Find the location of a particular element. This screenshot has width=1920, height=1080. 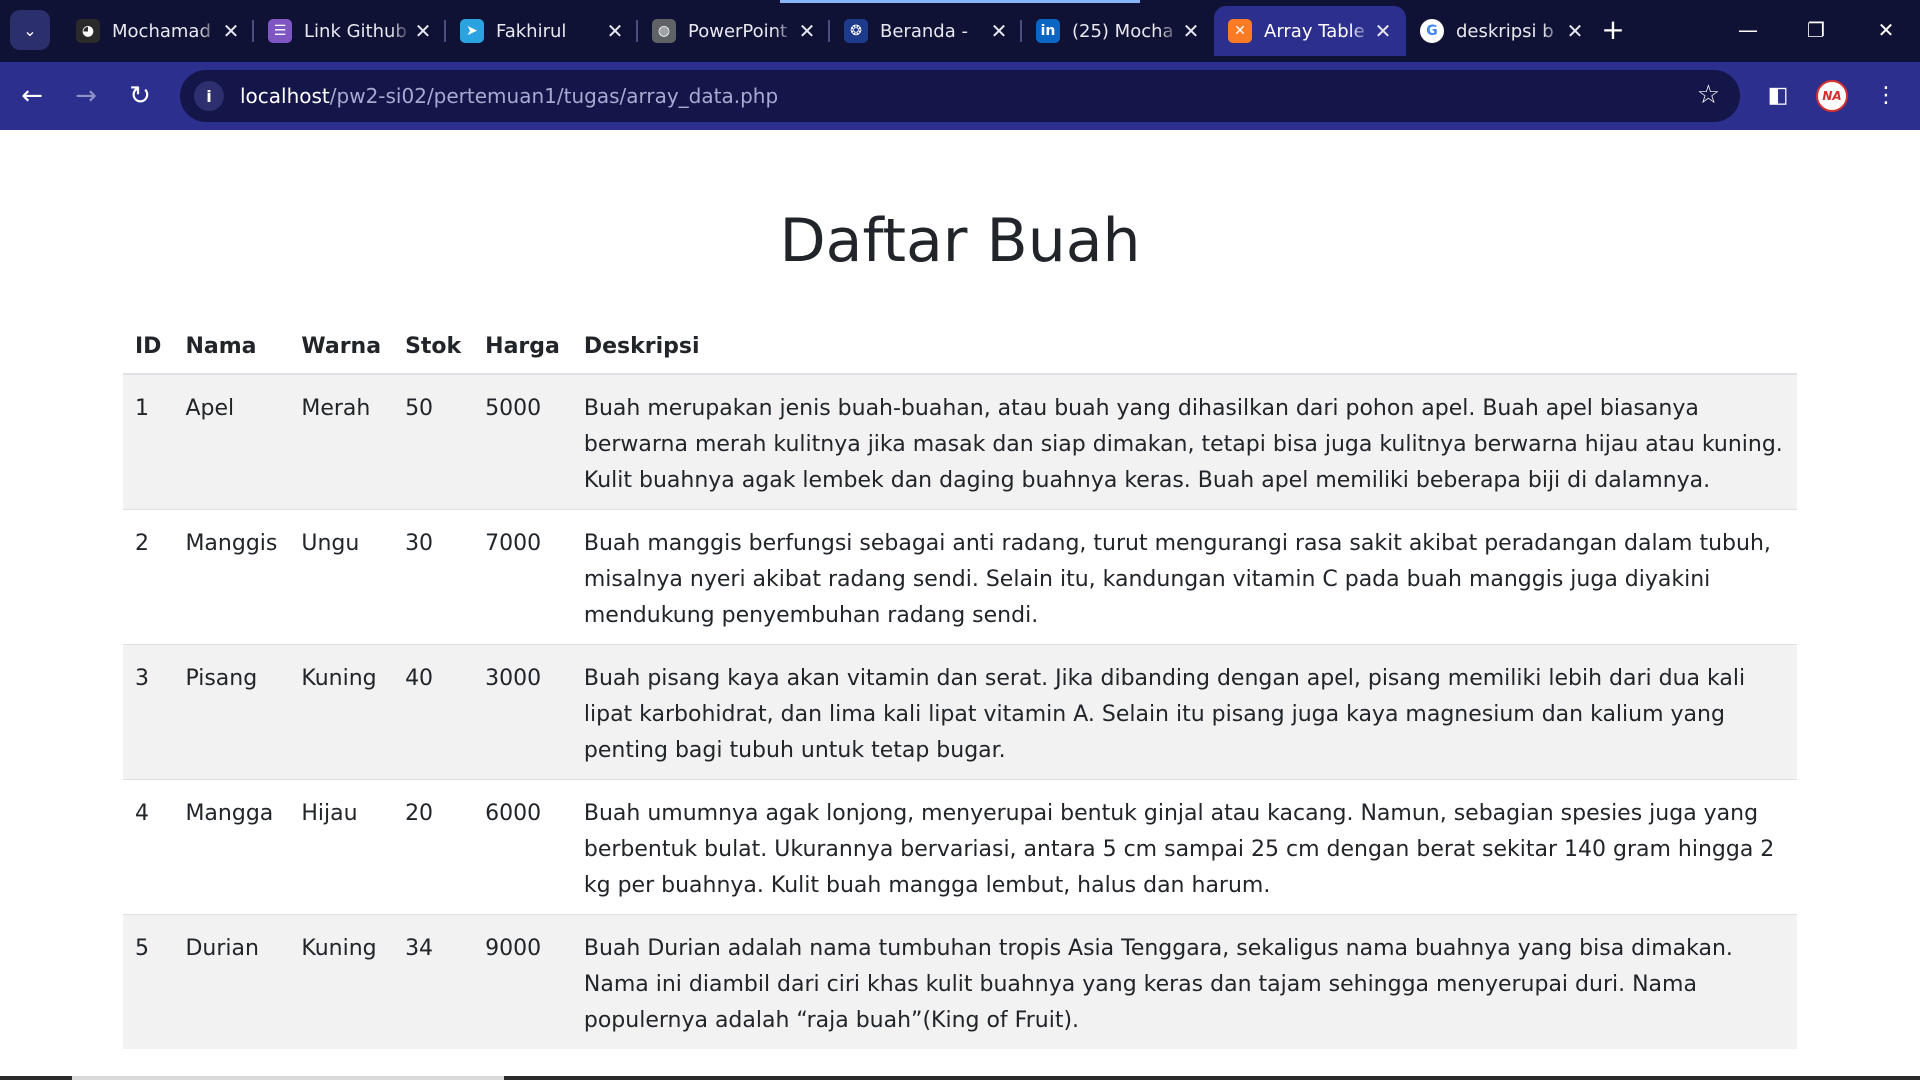

browser-tab: ◍ PowerPoint ✕ is located at coordinates (734, 31).